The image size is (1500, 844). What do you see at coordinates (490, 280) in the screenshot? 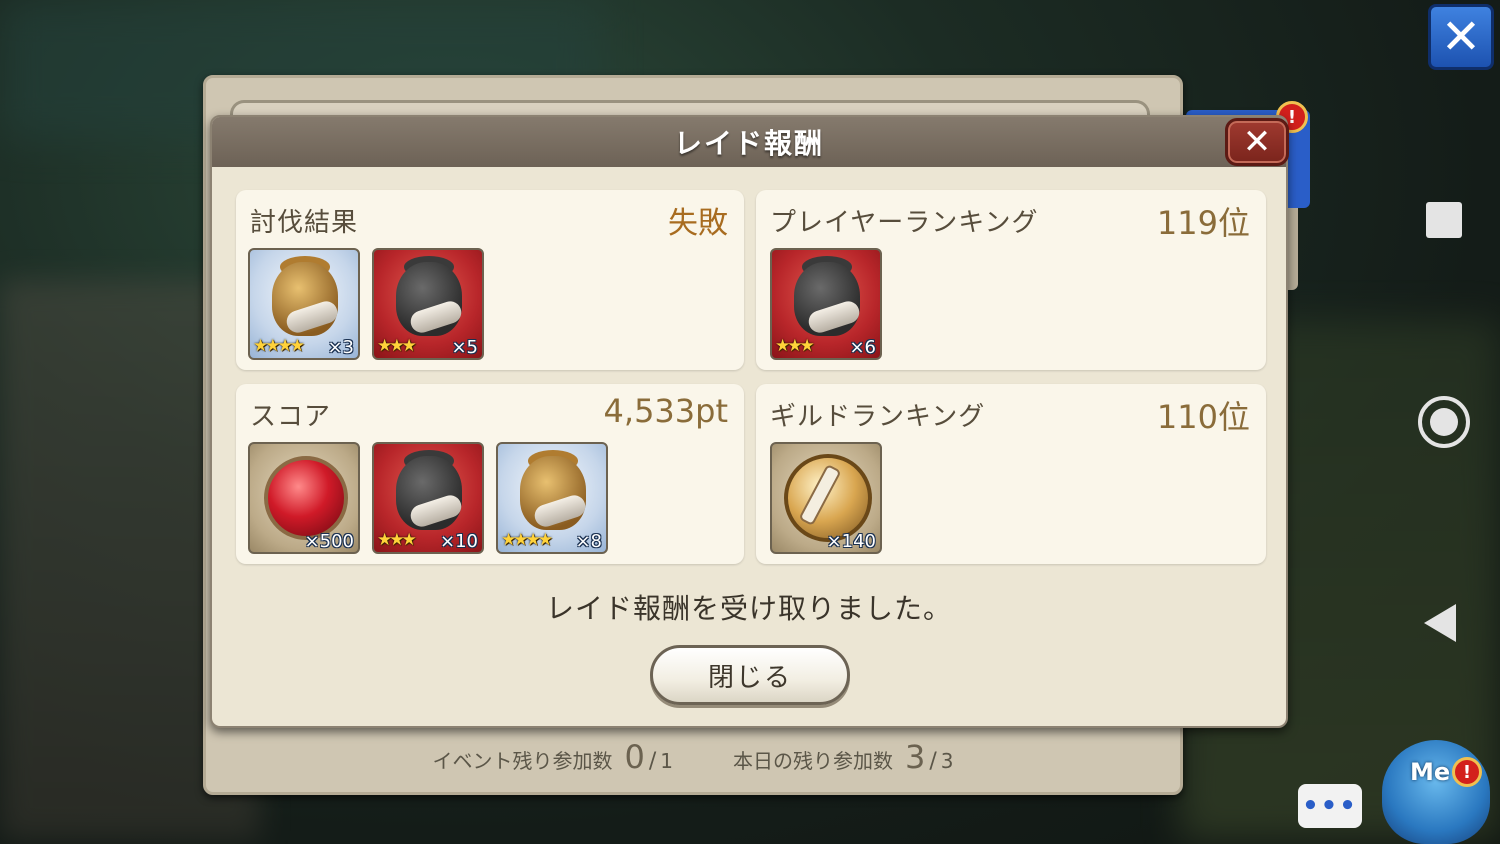
I see `battle-result-card: 討伐結果 失敗 ★★★★ ×3 ★★★ ×5` at bounding box center [490, 280].